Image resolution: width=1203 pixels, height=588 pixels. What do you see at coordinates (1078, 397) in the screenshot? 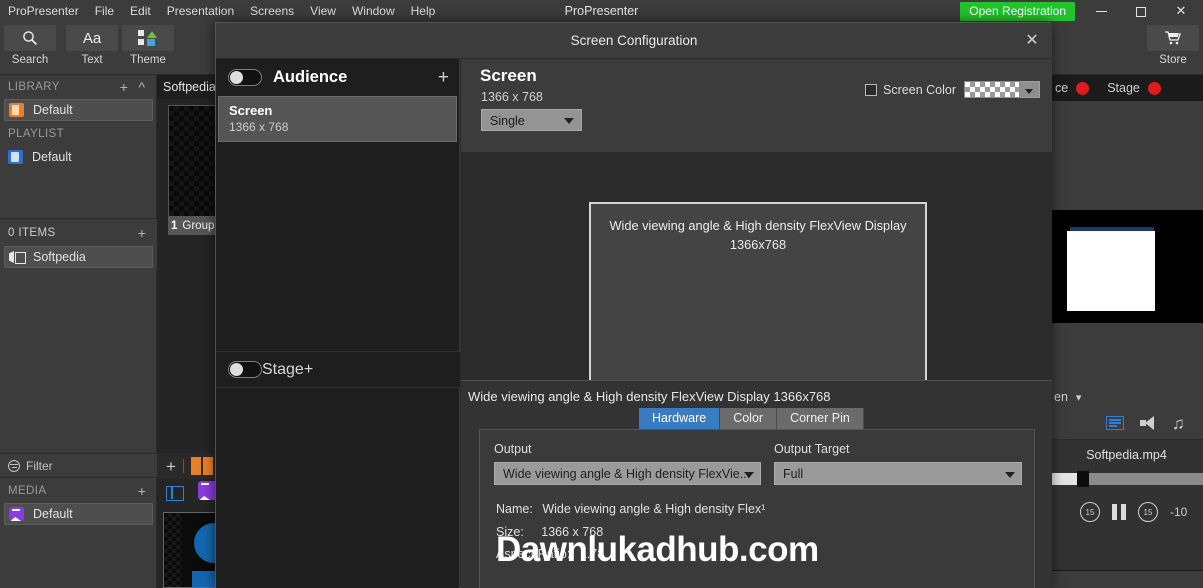
I see `chevron-down-icon: ▾` at bounding box center [1078, 397].